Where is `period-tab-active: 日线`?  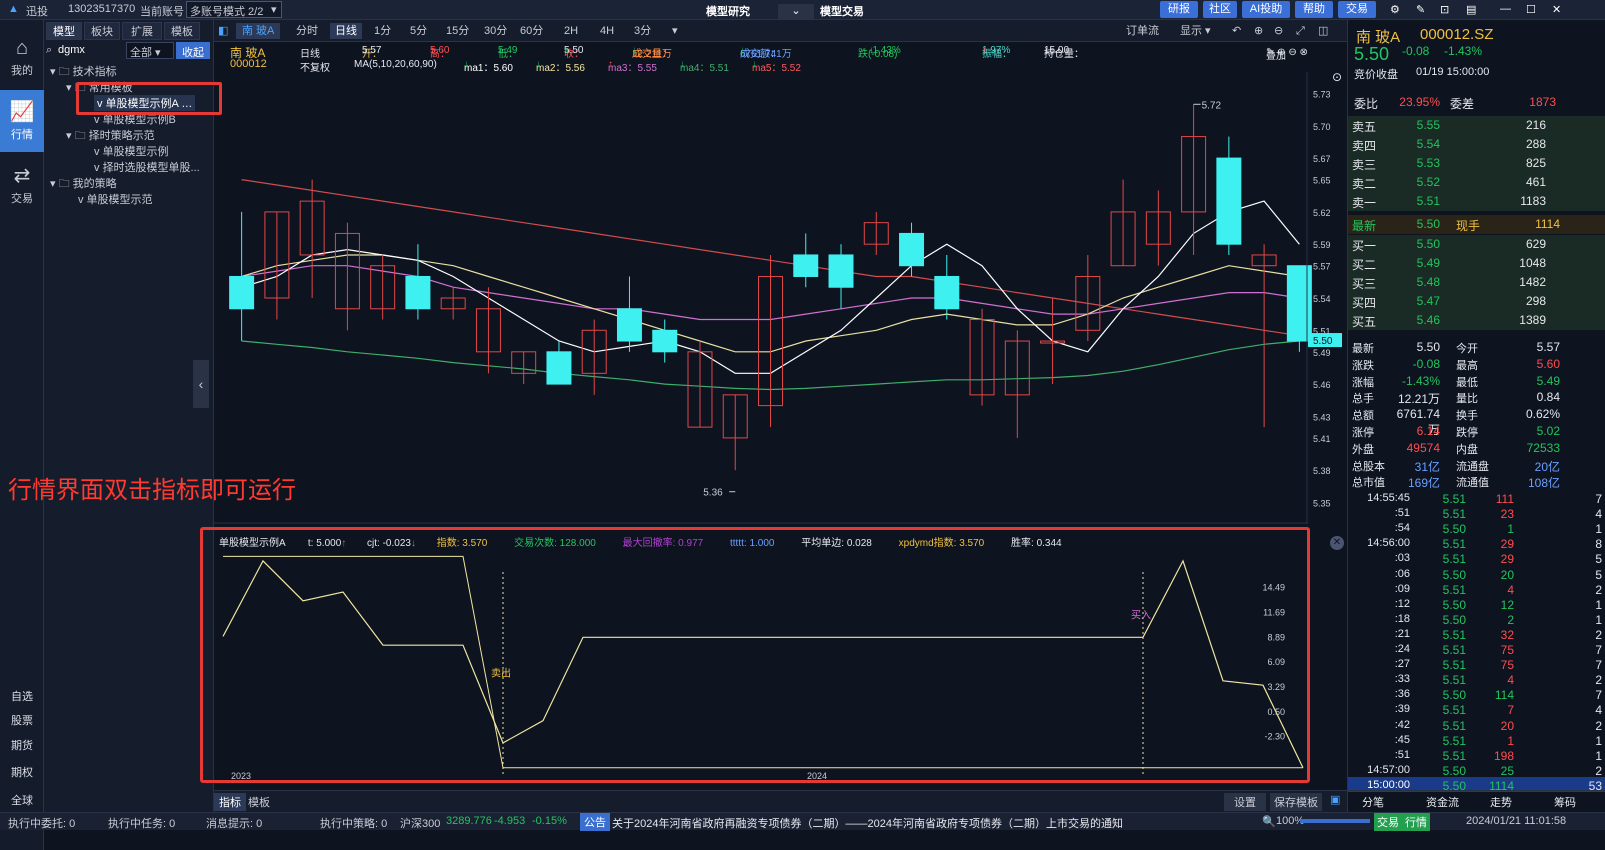 period-tab-active: 日线 is located at coordinates (346, 31).